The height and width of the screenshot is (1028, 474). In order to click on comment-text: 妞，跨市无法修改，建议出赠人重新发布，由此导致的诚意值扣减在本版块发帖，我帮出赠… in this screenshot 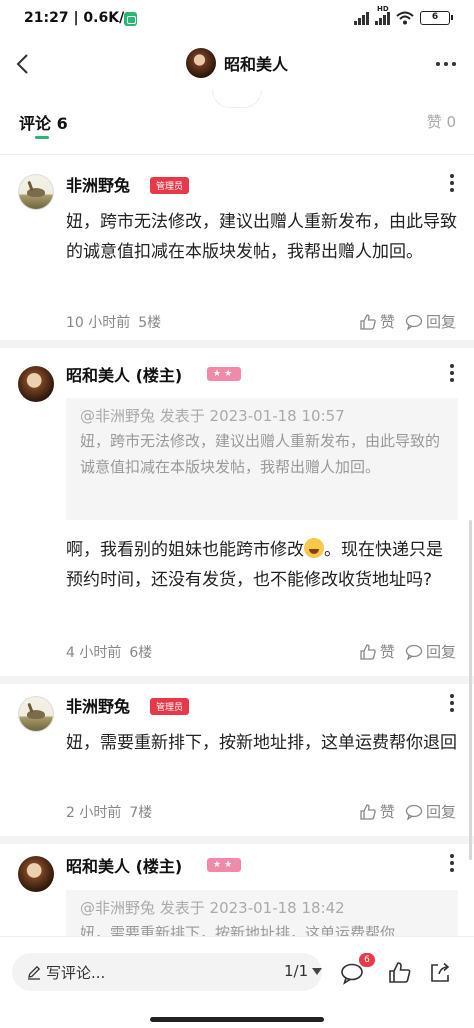, I will do `click(261, 237)`.